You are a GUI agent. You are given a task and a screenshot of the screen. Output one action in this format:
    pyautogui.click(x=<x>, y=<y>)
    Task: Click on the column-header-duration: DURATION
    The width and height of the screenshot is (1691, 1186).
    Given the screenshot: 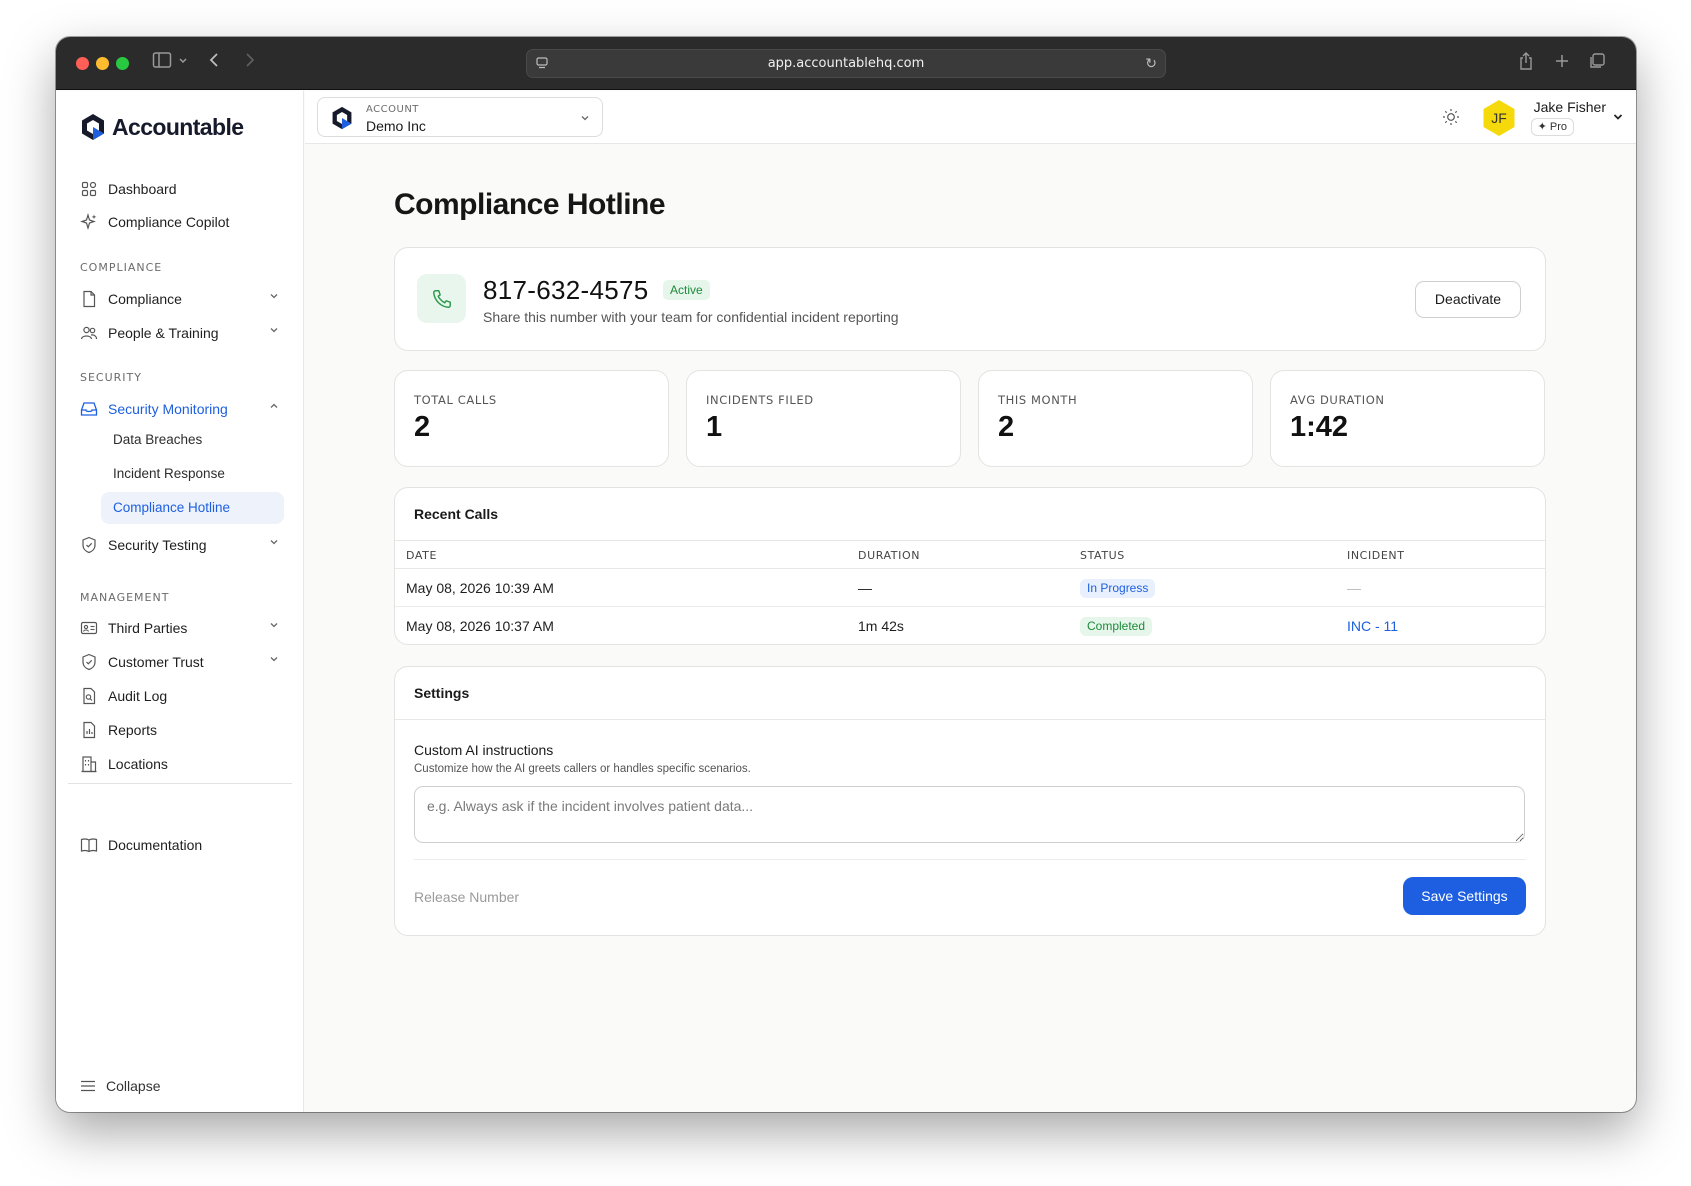 What is the action you would take?
    pyautogui.click(x=889, y=555)
    